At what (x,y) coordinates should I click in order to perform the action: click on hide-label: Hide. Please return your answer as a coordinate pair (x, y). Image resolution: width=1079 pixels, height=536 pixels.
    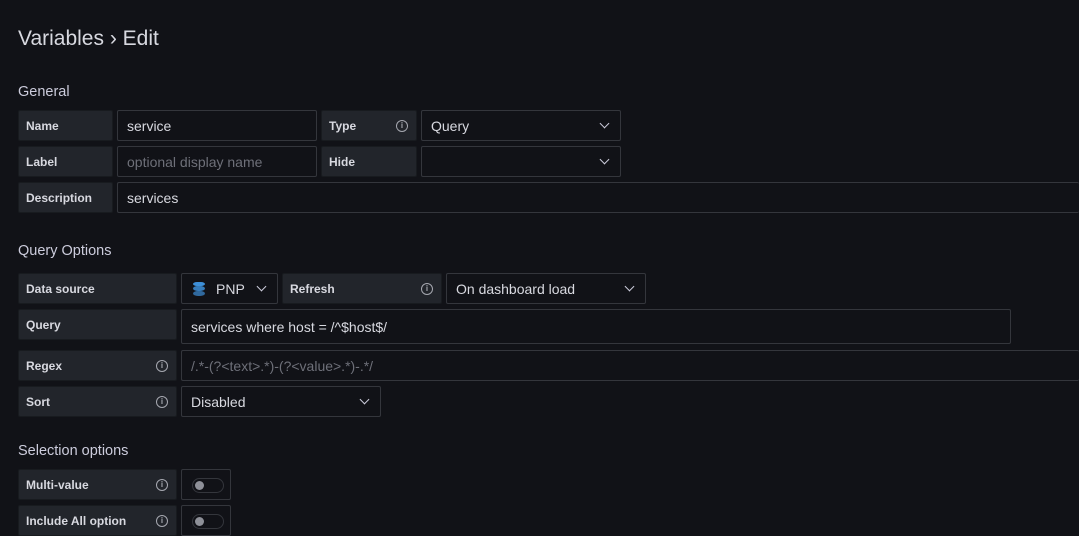
    Looking at the image, I should click on (369, 161).